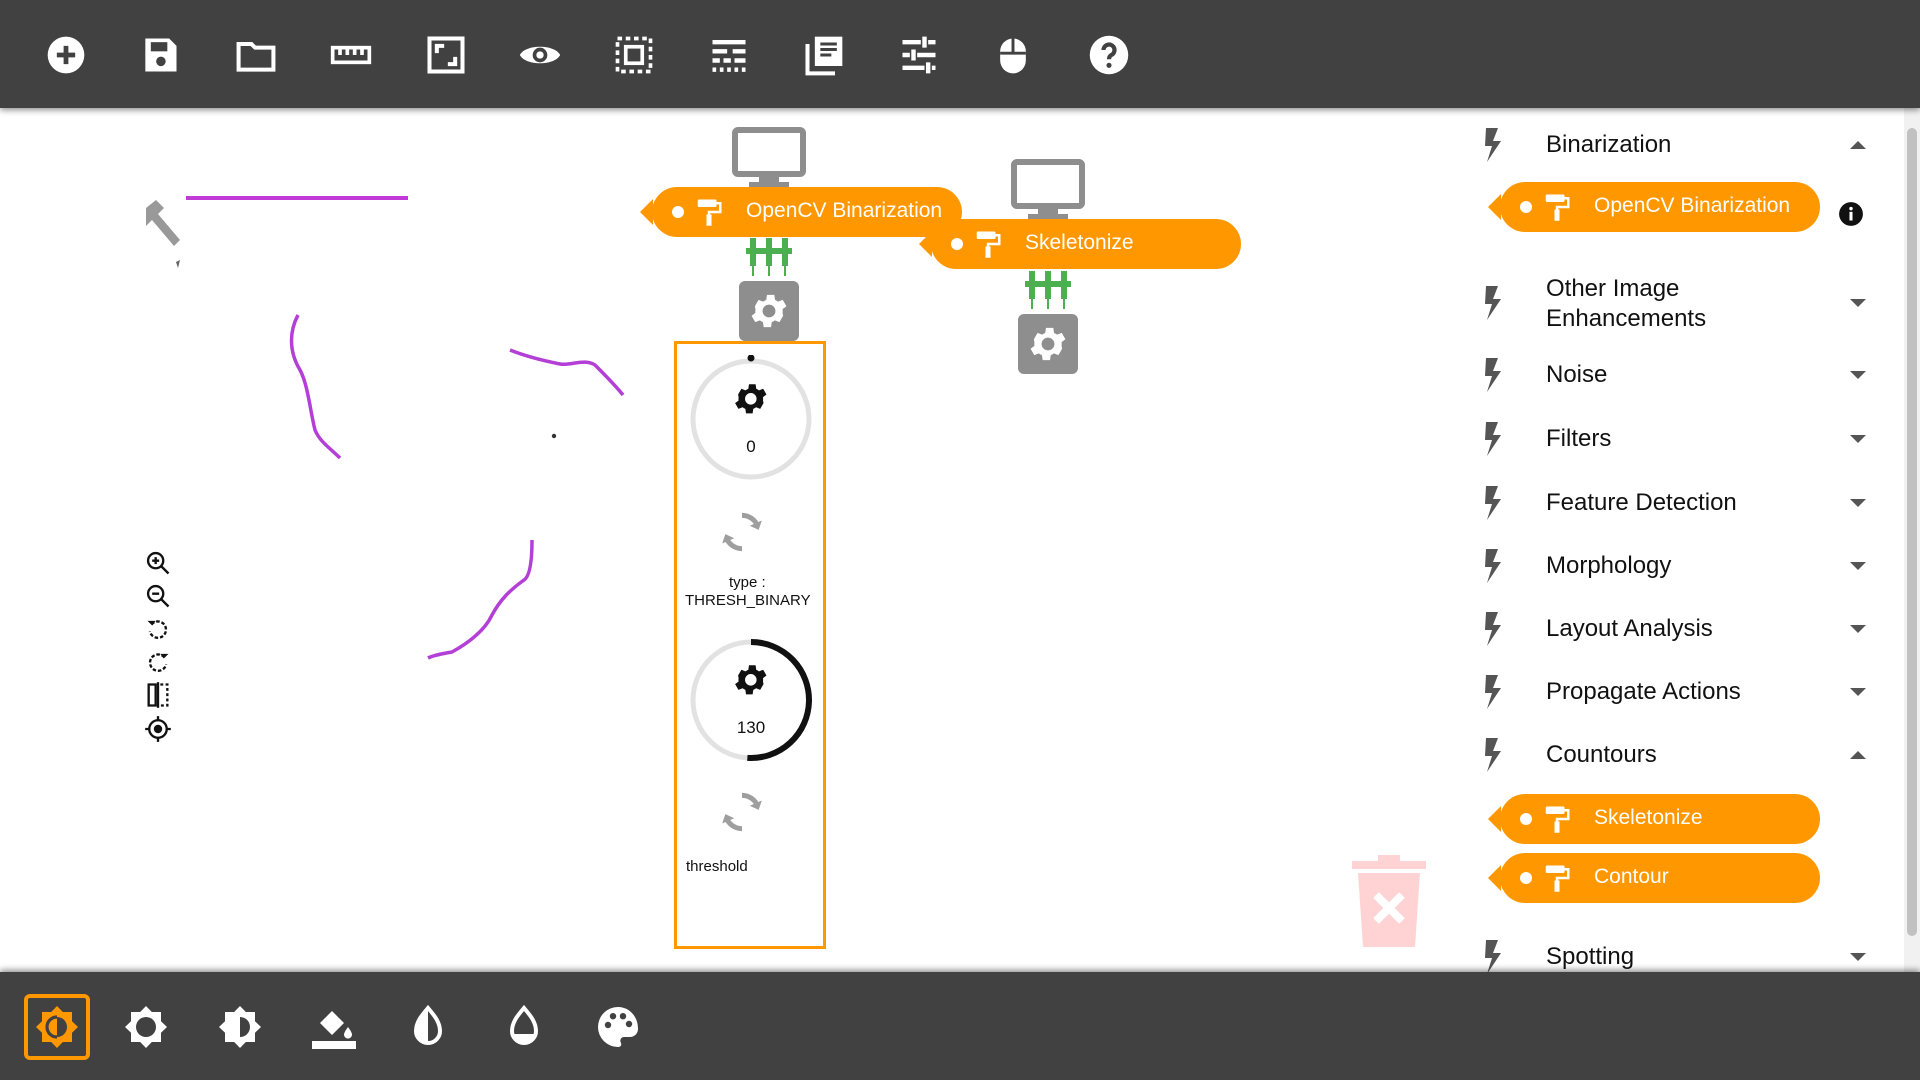 This screenshot has height=1080, width=1920. I want to click on parameter-panel: 0 type : THRESH_BINARY 130 threshold, so click(750, 645).